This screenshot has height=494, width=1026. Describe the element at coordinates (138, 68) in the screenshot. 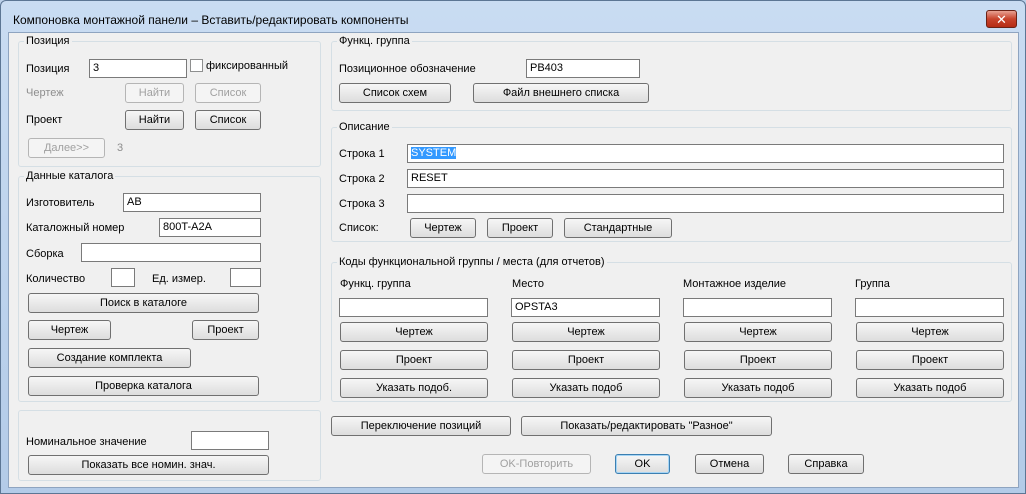

I see `position-input: 3` at that location.